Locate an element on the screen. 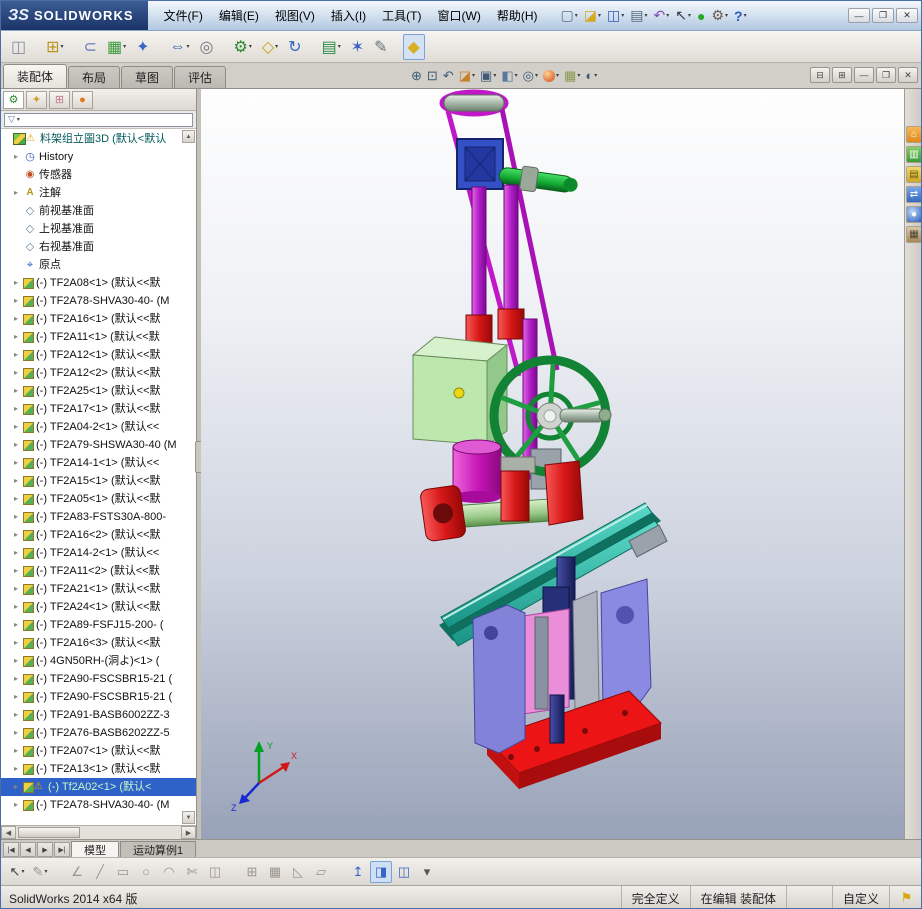 The width and height of the screenshot is (922, 909). smart-dimension-button: ∠ is located at coordinates (77, 872).